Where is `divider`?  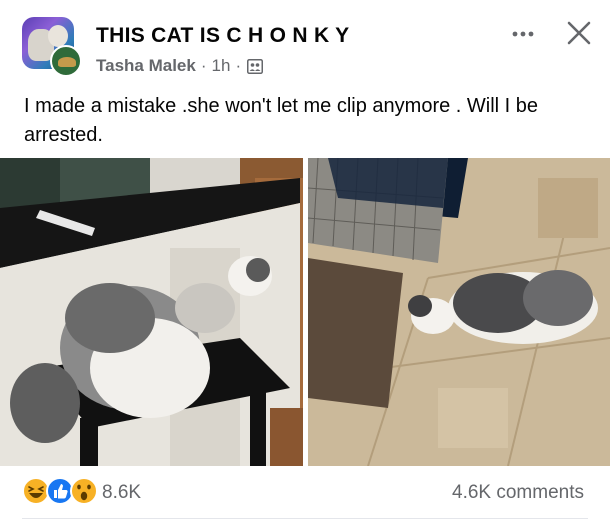 divider is located at coordinates (305, 518).